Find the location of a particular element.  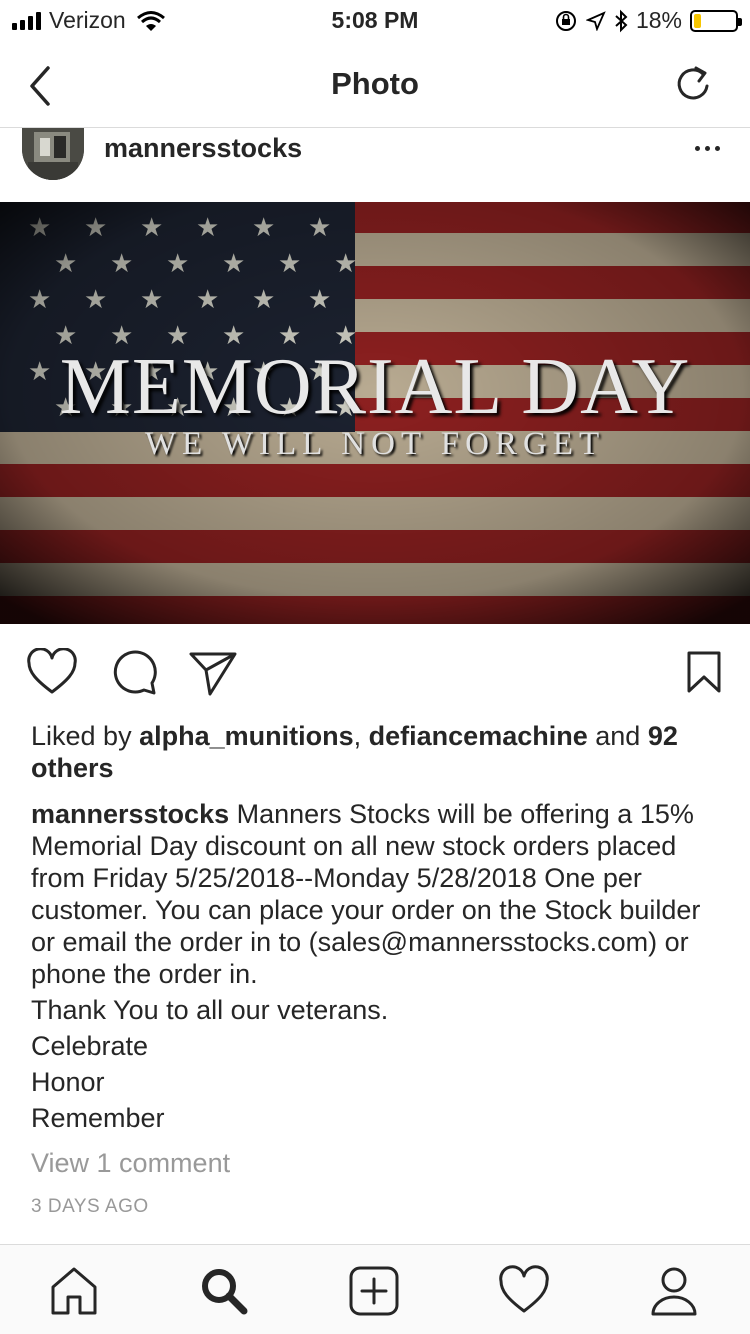

post-timestamp: 3 DAYS AGO is located at coordinates (90, 1206).